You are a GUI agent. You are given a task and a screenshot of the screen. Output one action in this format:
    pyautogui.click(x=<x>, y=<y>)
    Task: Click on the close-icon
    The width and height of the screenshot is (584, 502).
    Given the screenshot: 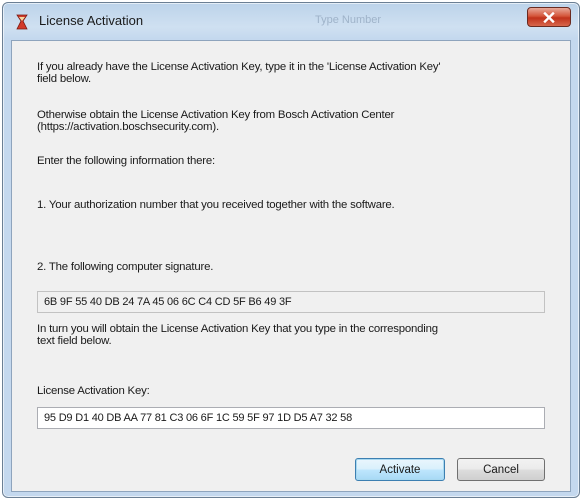 What is the action you would take?
    pyautogui.click(x=549, y=17)
    